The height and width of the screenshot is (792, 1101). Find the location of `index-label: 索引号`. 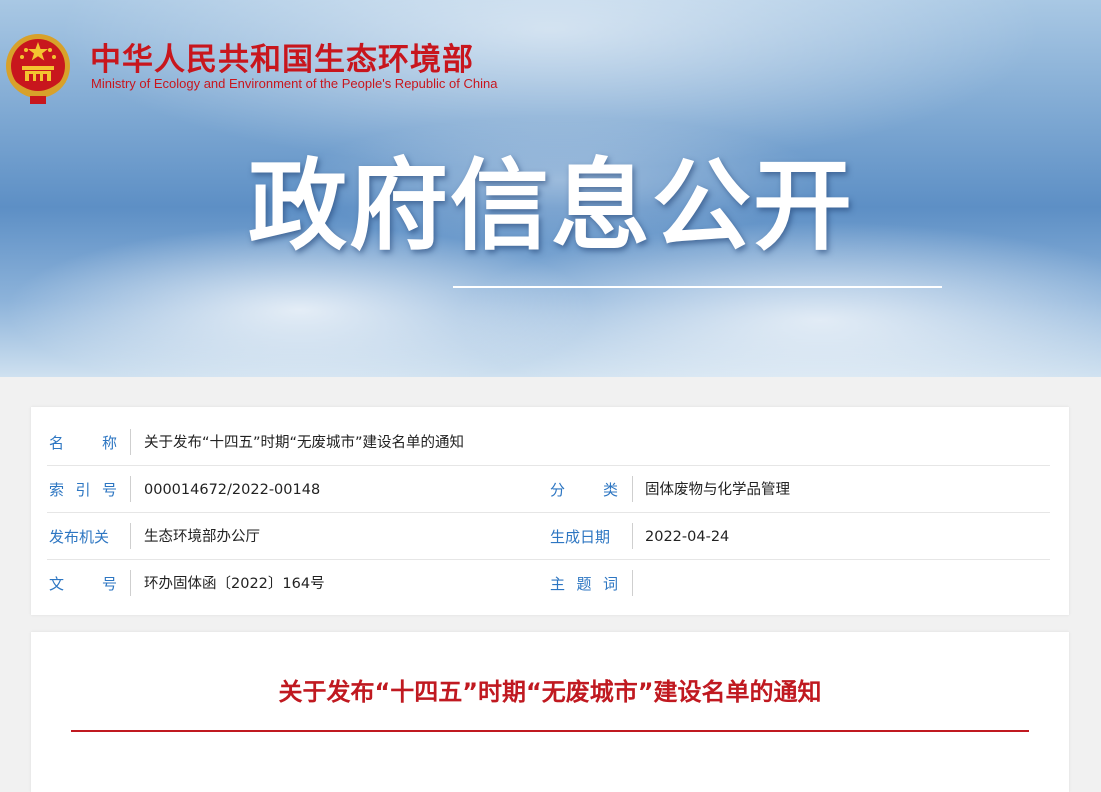

index-label: 索引号 is located at coordinates (83, 490).